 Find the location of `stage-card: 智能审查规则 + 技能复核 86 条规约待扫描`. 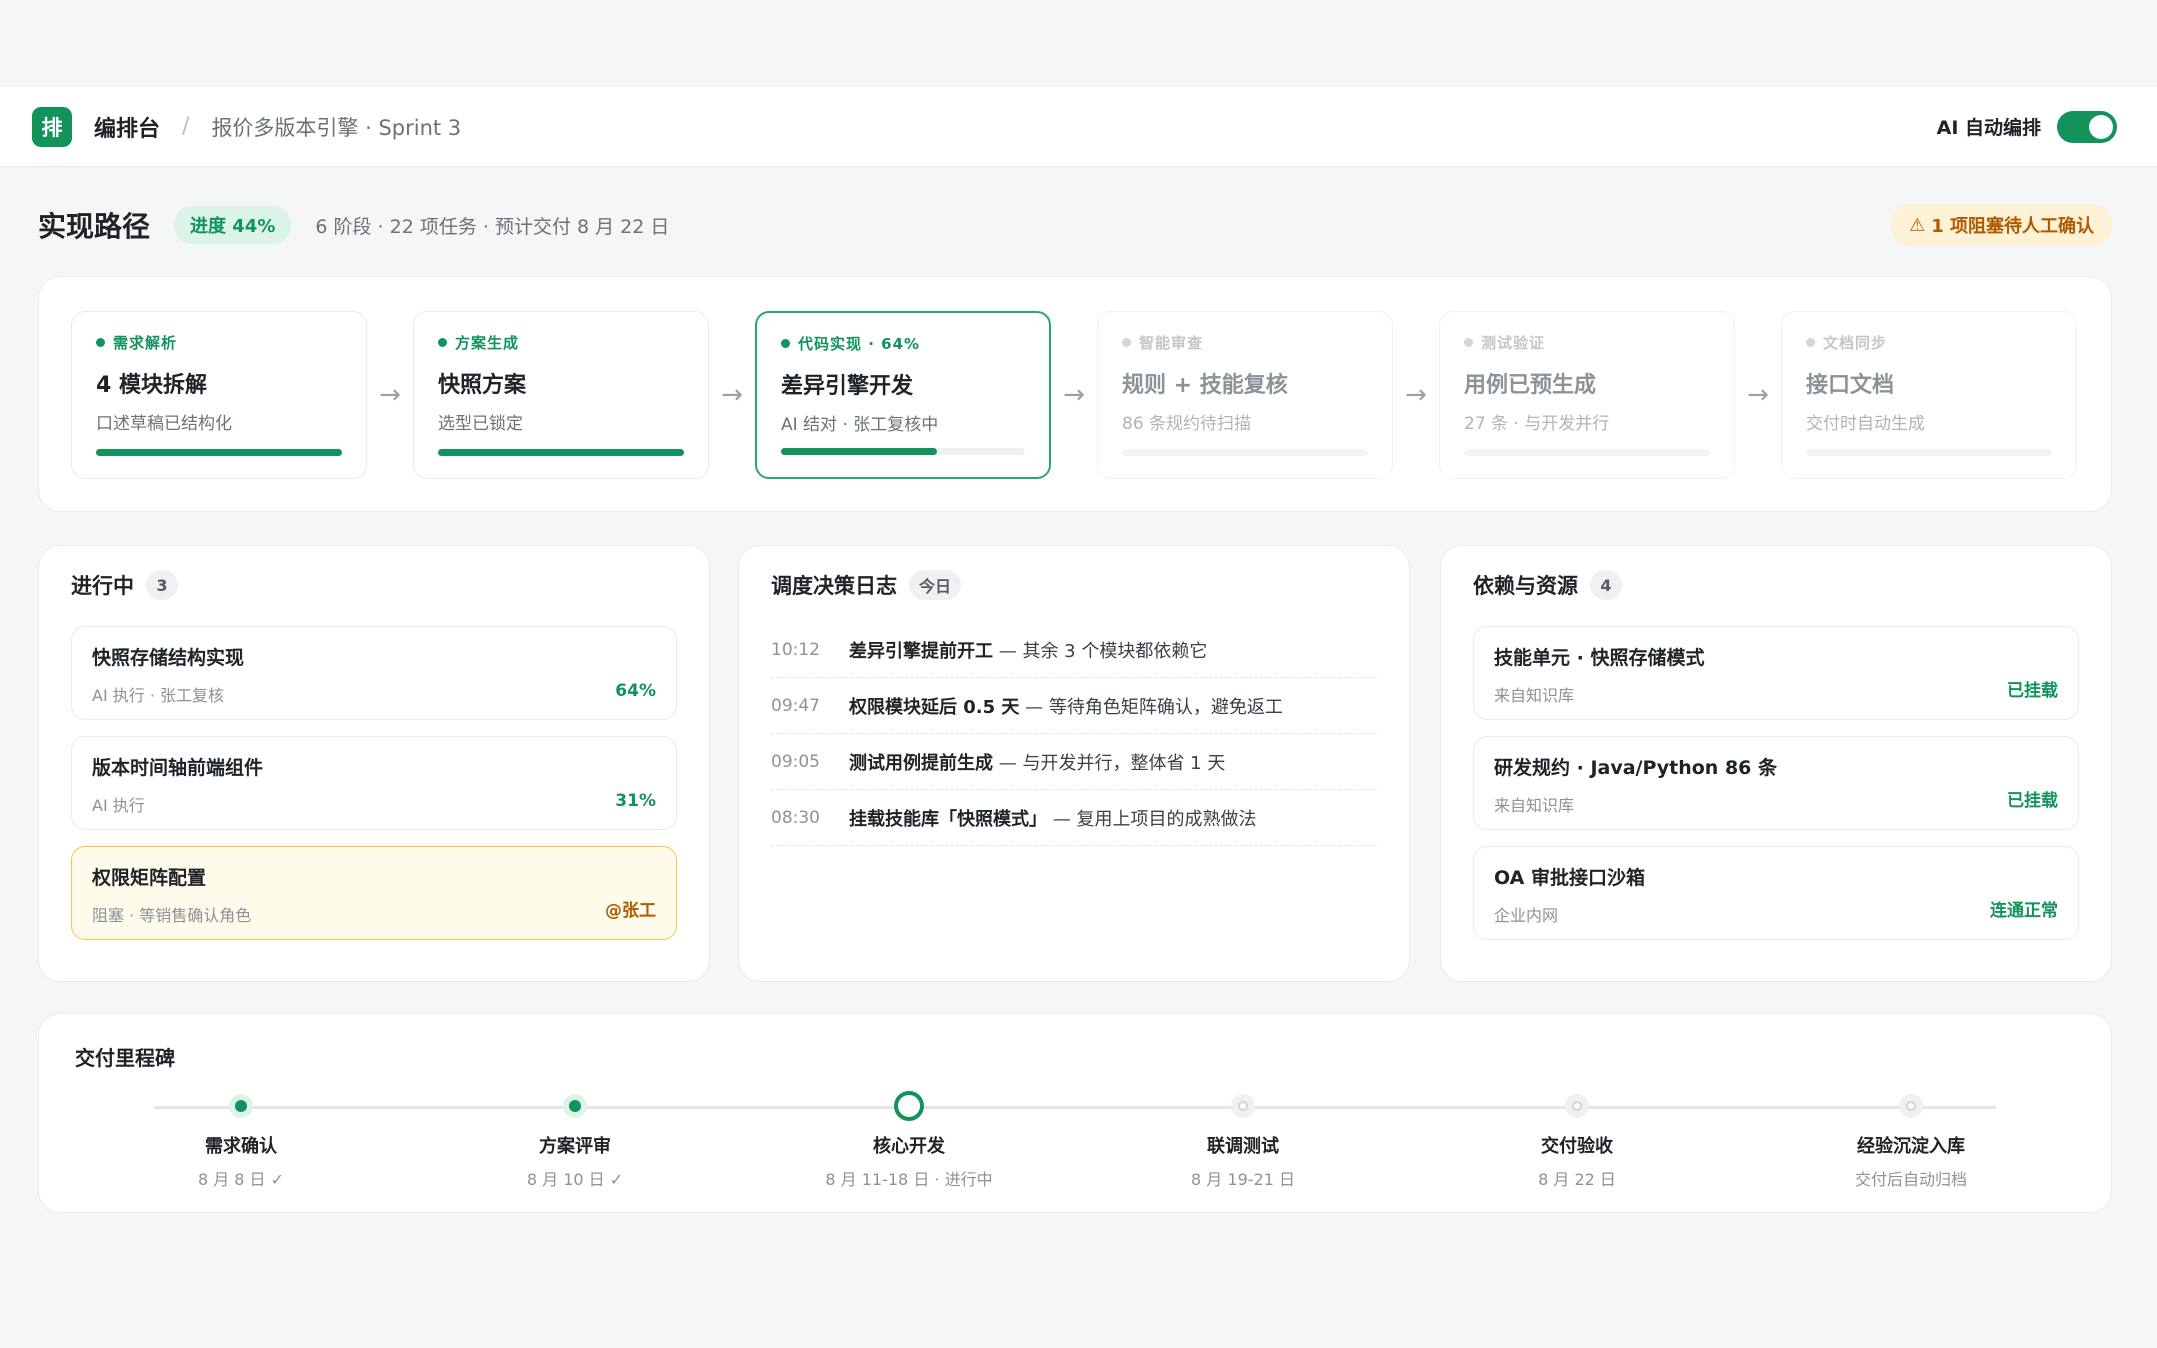

stage-card: 智能审查规则 + 技能复核 86 条规约待扫描 is located at coordinates (1245, 395).